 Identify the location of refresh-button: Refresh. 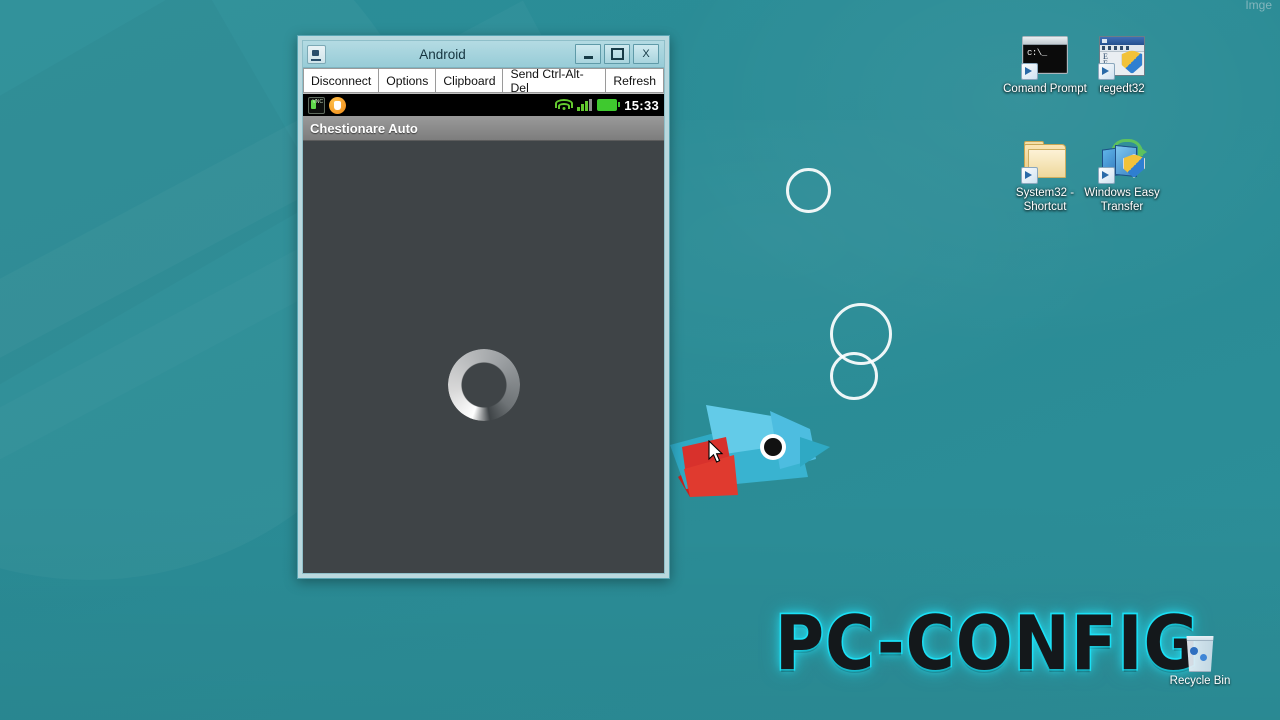
(635, 80).